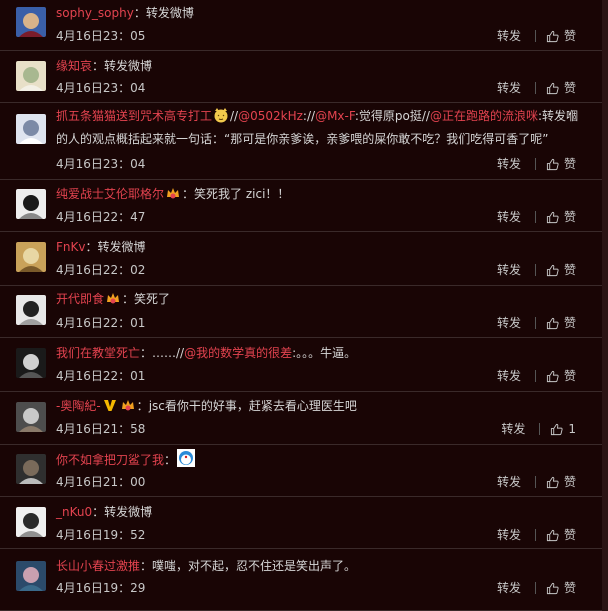  What do you see at coordinates (95, 13) in the screenshot?
I see `comment-username: sophy_sophy` at bounding box center [95, 13].